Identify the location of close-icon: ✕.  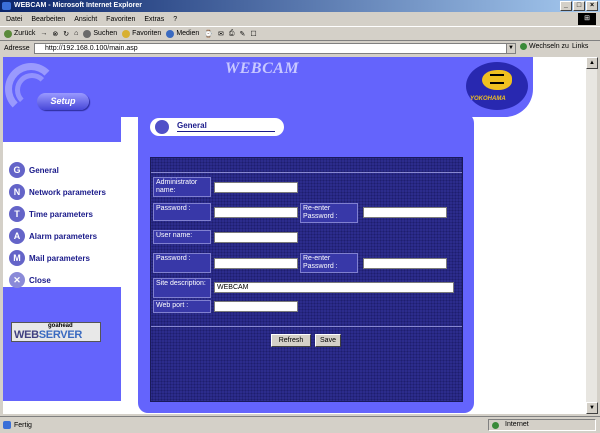
(17, 280).